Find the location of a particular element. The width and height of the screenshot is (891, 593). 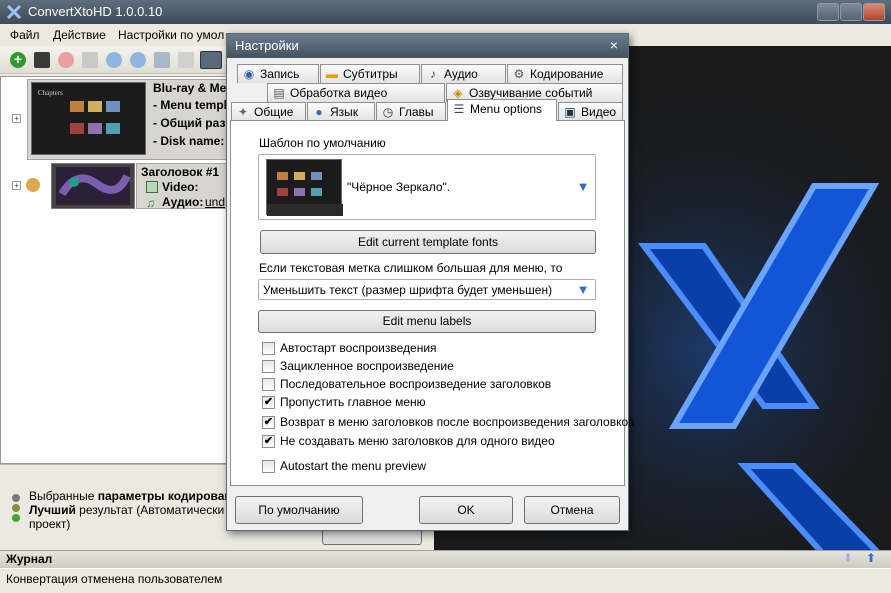

sequential-checkbox is located at coordinates (268, 384).